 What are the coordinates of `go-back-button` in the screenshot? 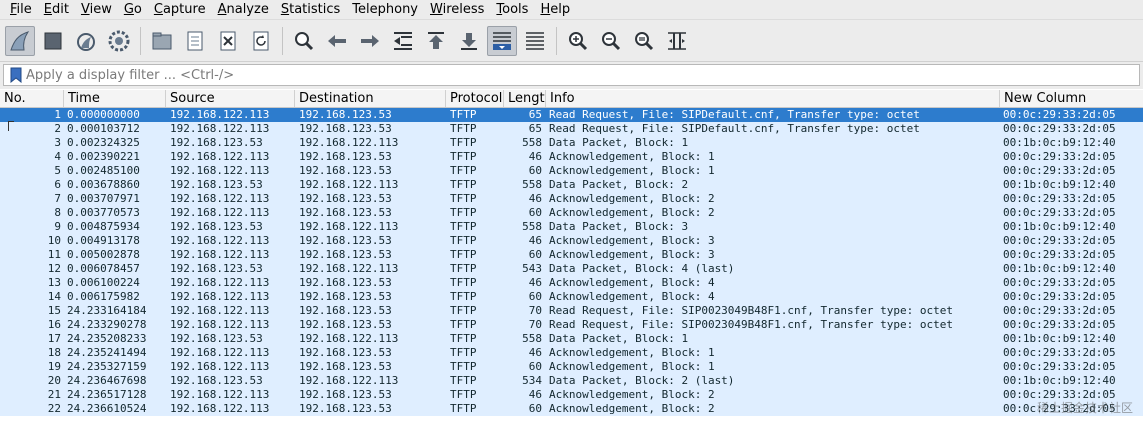 It's located at (337, 41).